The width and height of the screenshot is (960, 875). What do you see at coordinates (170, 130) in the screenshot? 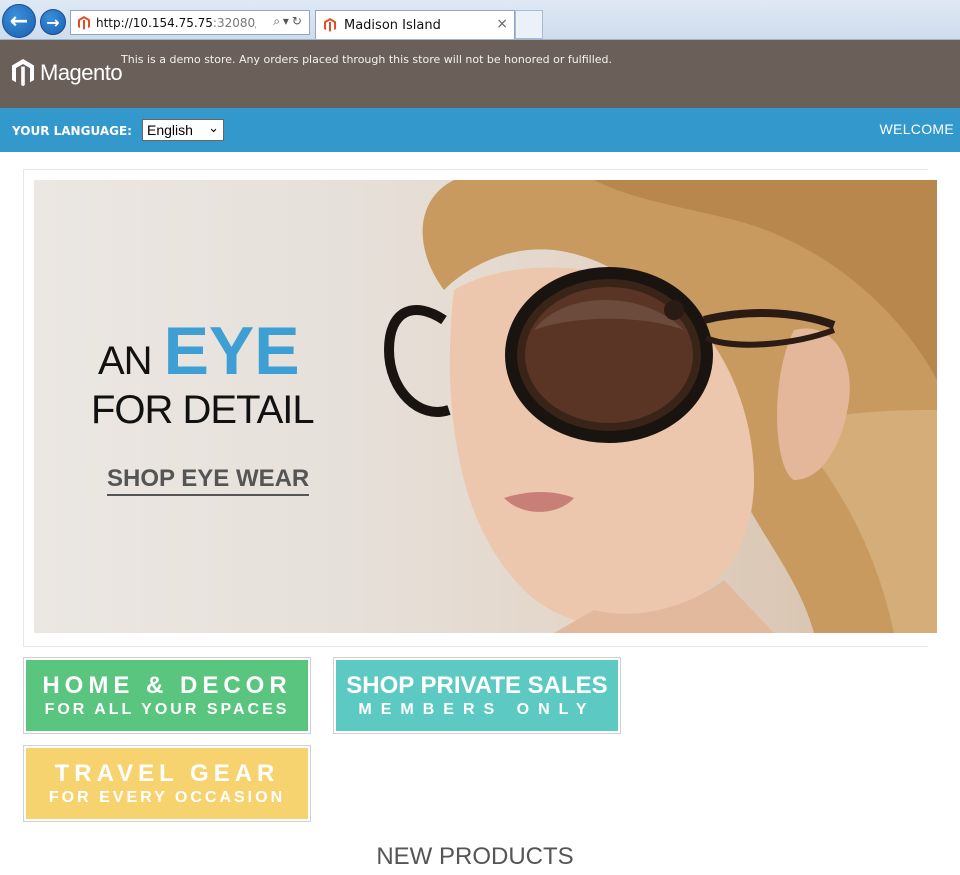
I see `language-selected-value: English` at bounding box center [170, 130].